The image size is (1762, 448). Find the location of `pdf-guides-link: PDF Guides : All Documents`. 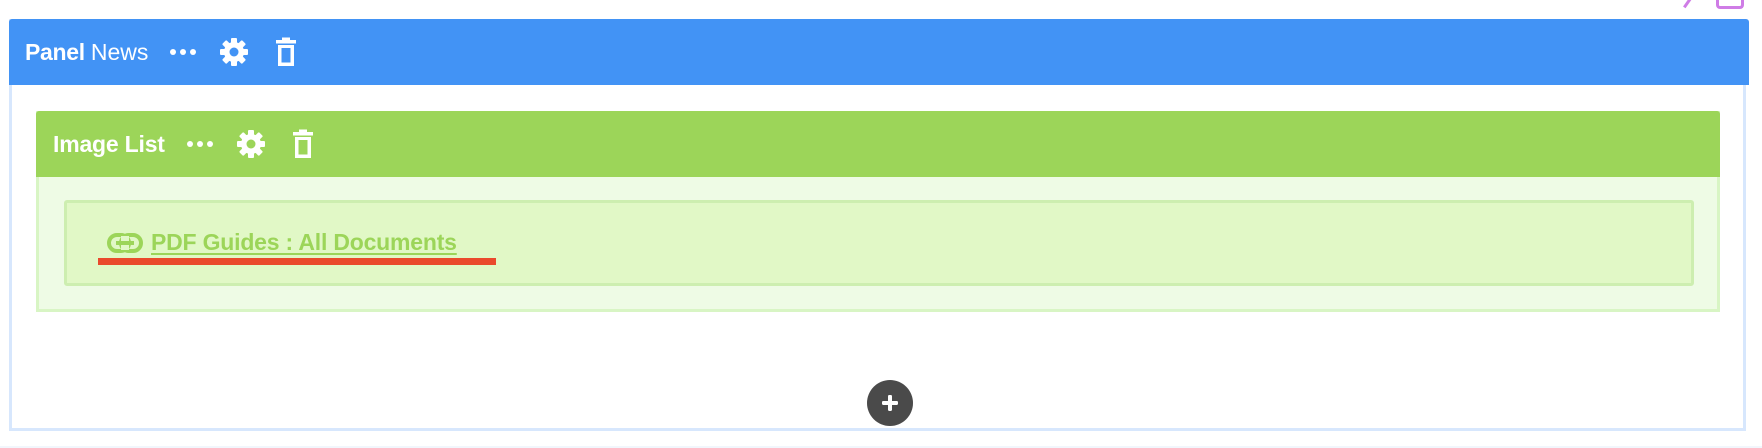

pdf-guides-link: PDF Guides : All Documents is located at coordinates (282, 242).